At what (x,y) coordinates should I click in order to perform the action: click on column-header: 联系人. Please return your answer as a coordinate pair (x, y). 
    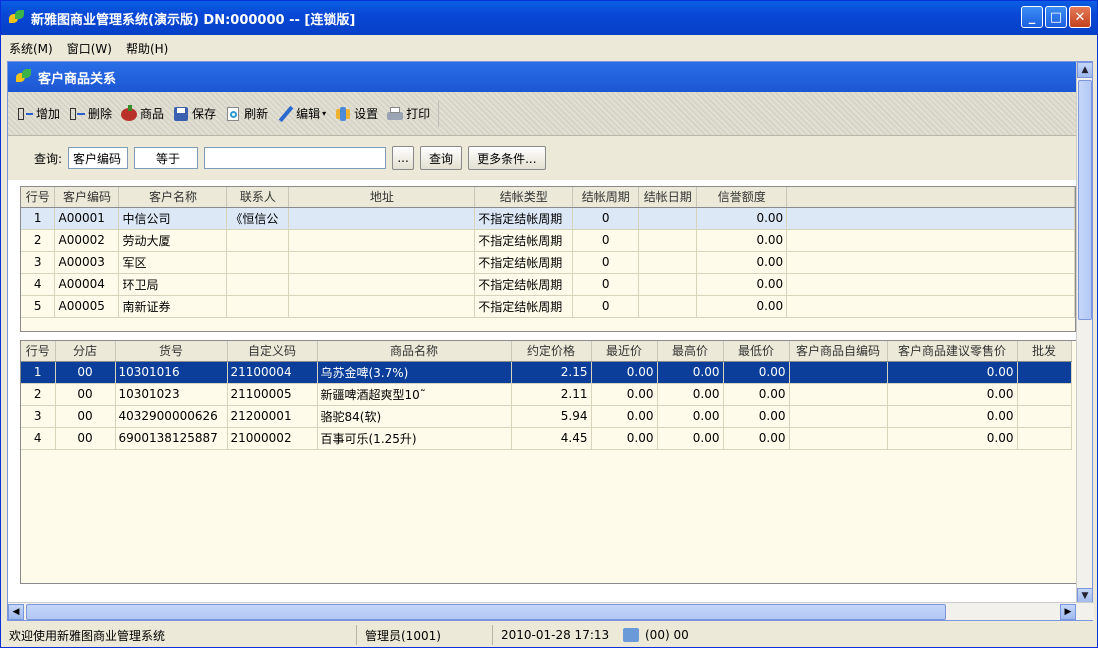
    Looking at the image, I should click on (258, 197).